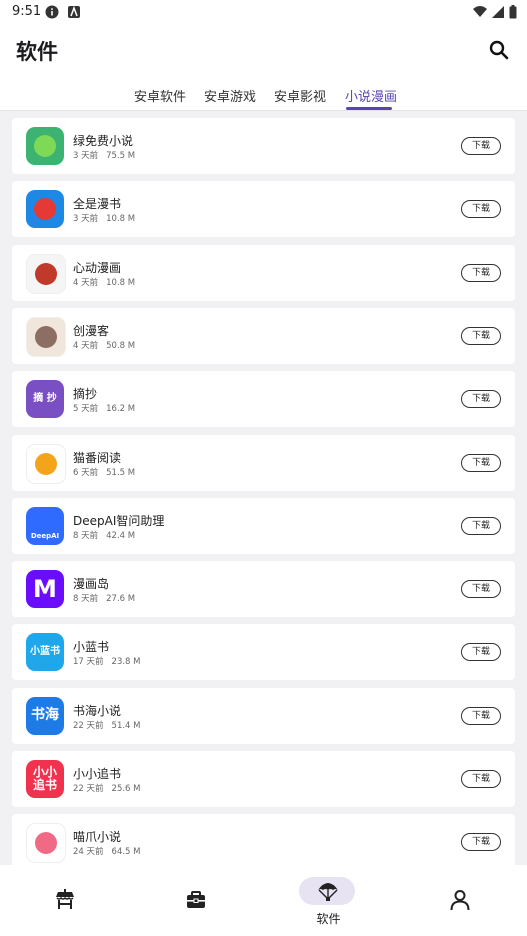 The height and width of the screenshot is (936, 527). I want to click on raccoon-mascot-icon, so click(46, 336).